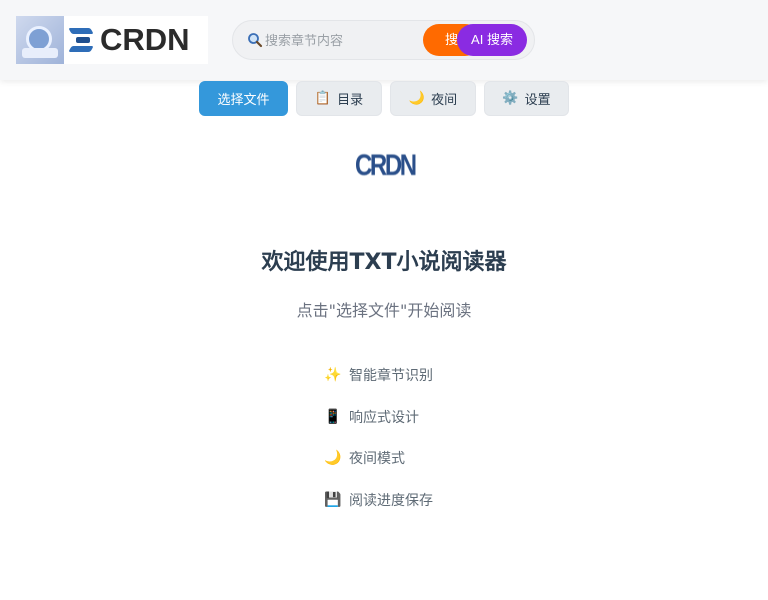 The image size is (768, 600). I want to click on welcome-subtitle: 点击"选择文件"开始阅读, so click(384, 310).